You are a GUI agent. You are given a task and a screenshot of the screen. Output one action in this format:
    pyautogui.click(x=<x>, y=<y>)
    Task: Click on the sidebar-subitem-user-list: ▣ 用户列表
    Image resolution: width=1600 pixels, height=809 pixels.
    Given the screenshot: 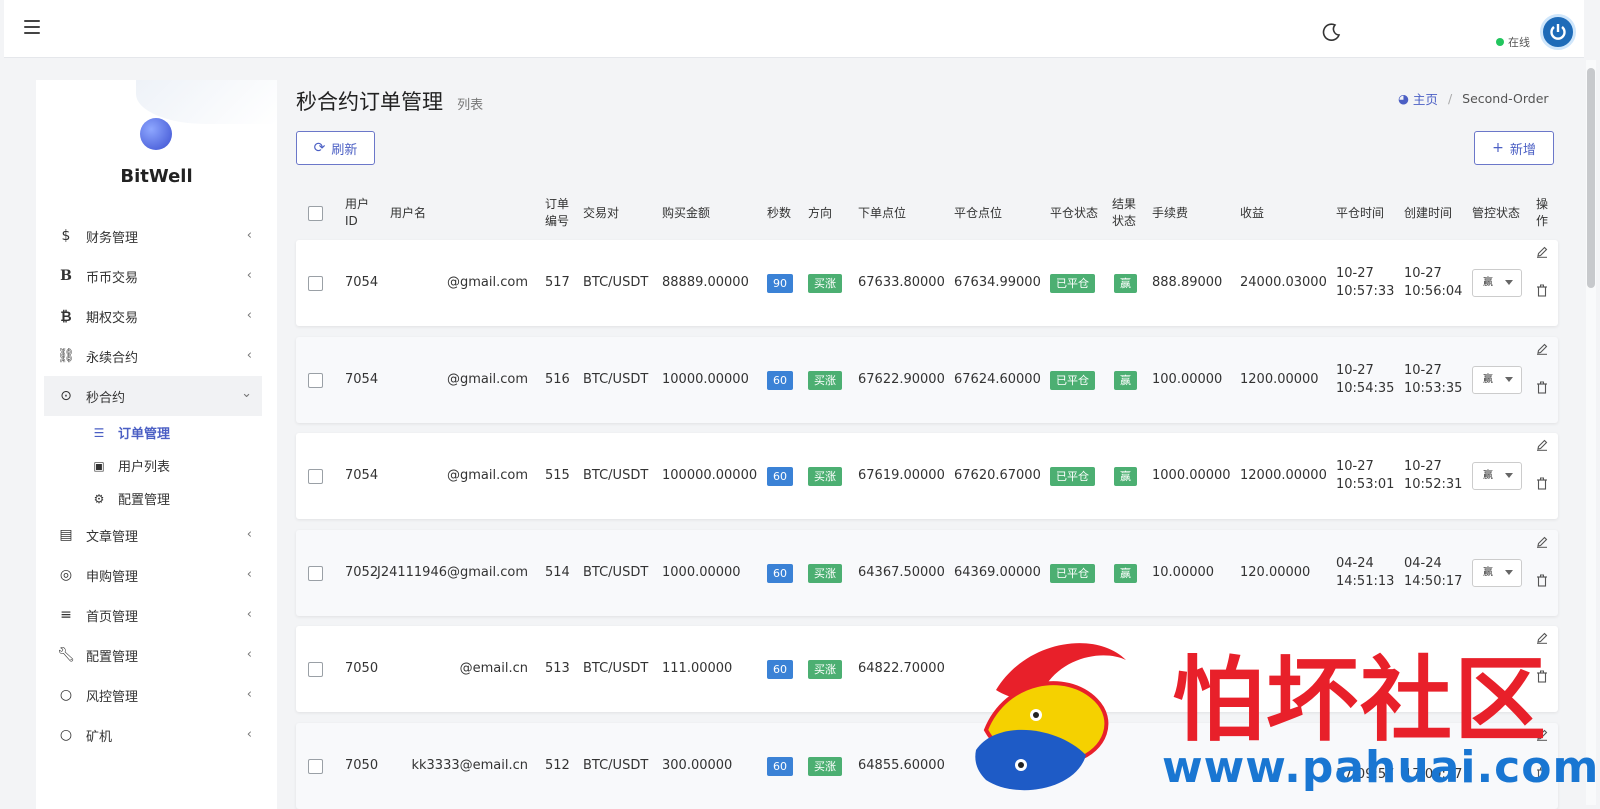 What is the action you would take?
    pyautogui.click(x=153, y=465)
    